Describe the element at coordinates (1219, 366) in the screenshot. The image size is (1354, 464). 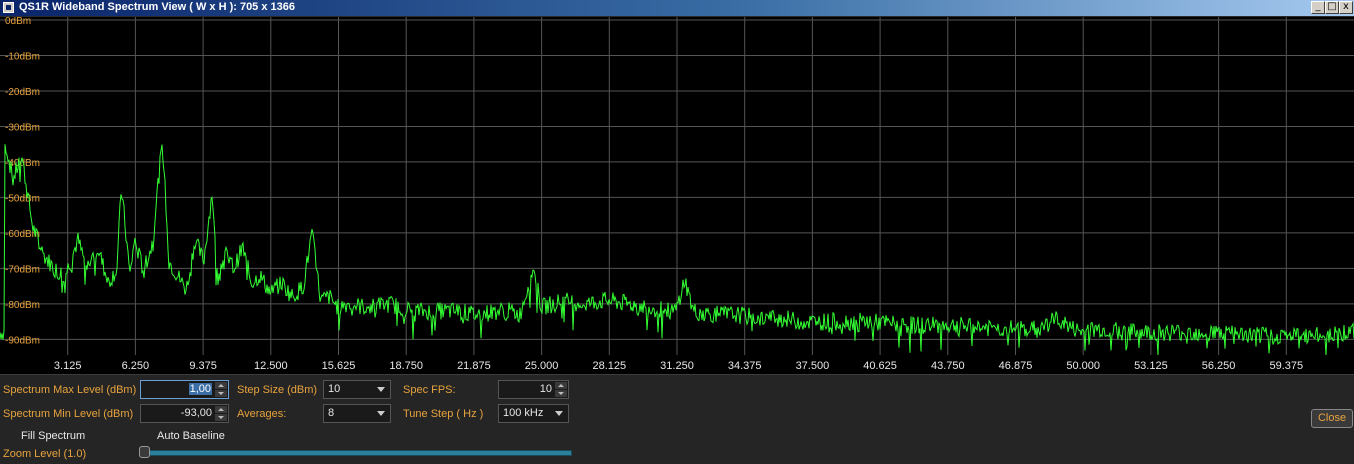
I see `x-tick-label: 56.250` at that location.